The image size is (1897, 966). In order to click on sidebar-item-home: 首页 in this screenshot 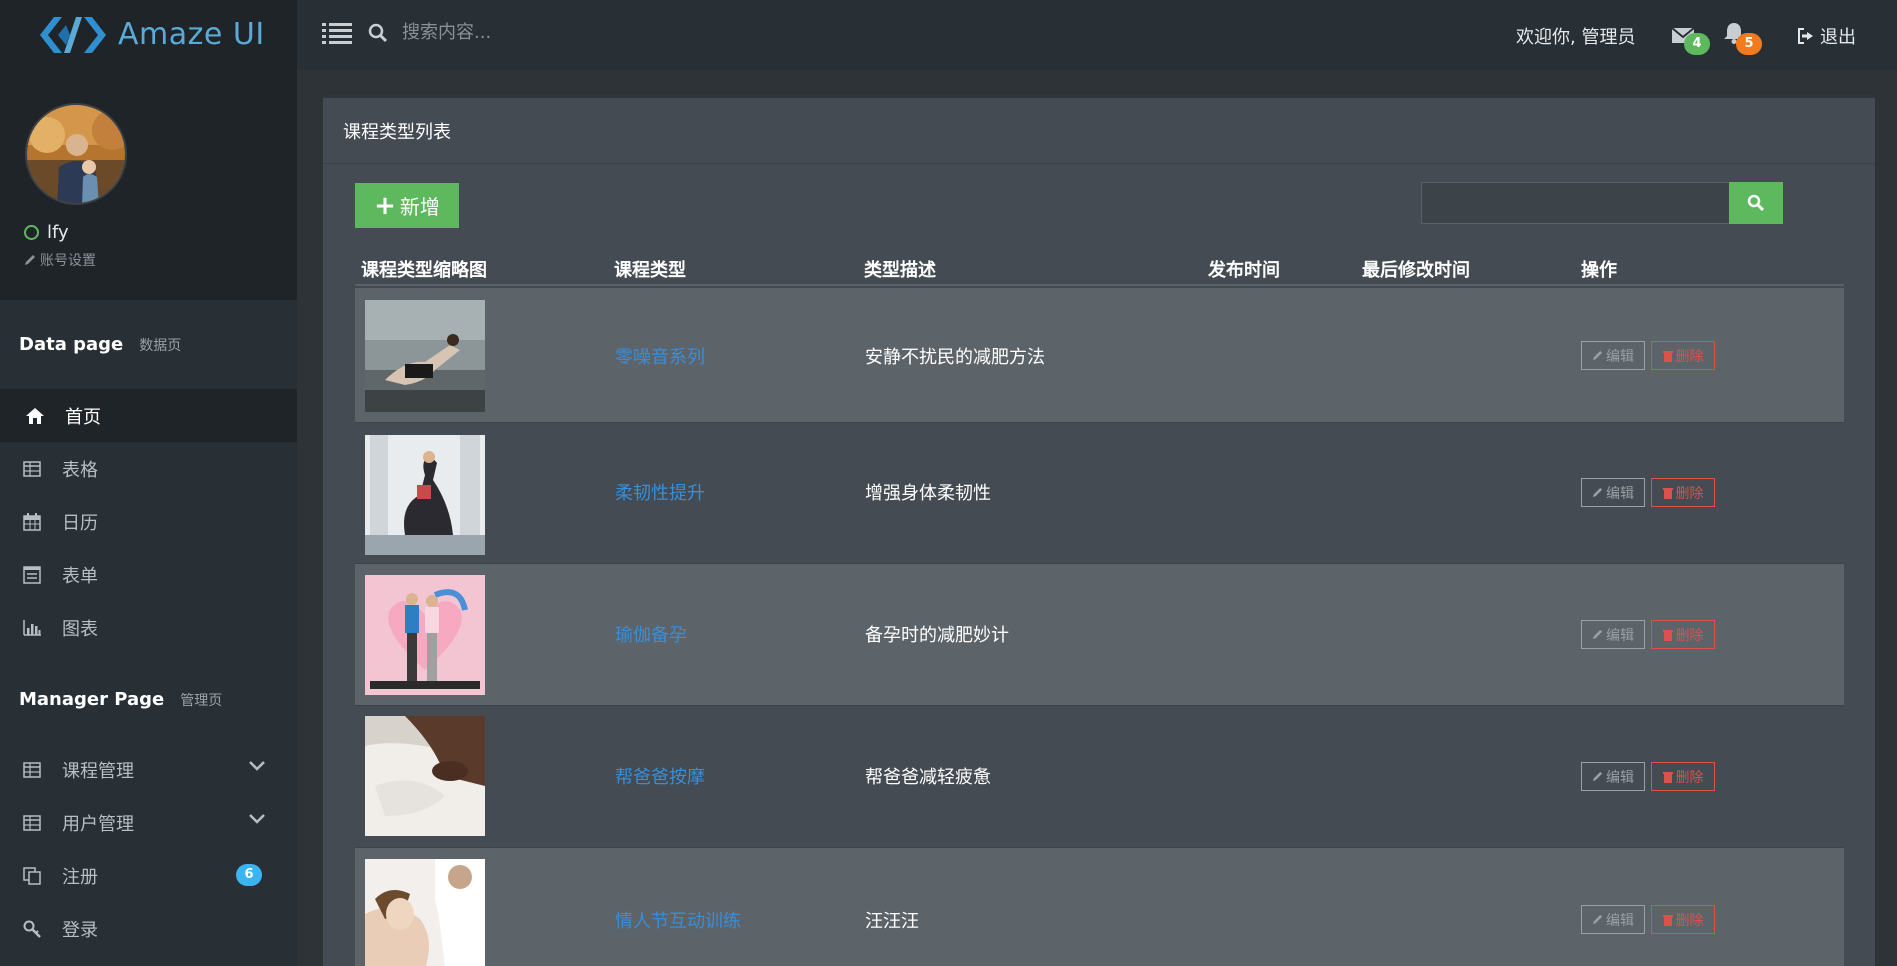, I will do `click(148, 415)`.